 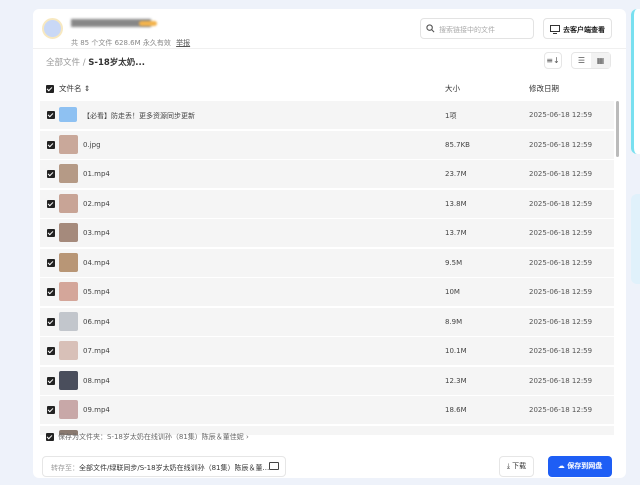 What do you see at coordinates (555, 29) in the screenshot?
I see `monitor-icon` at bounding box center [555, 29].